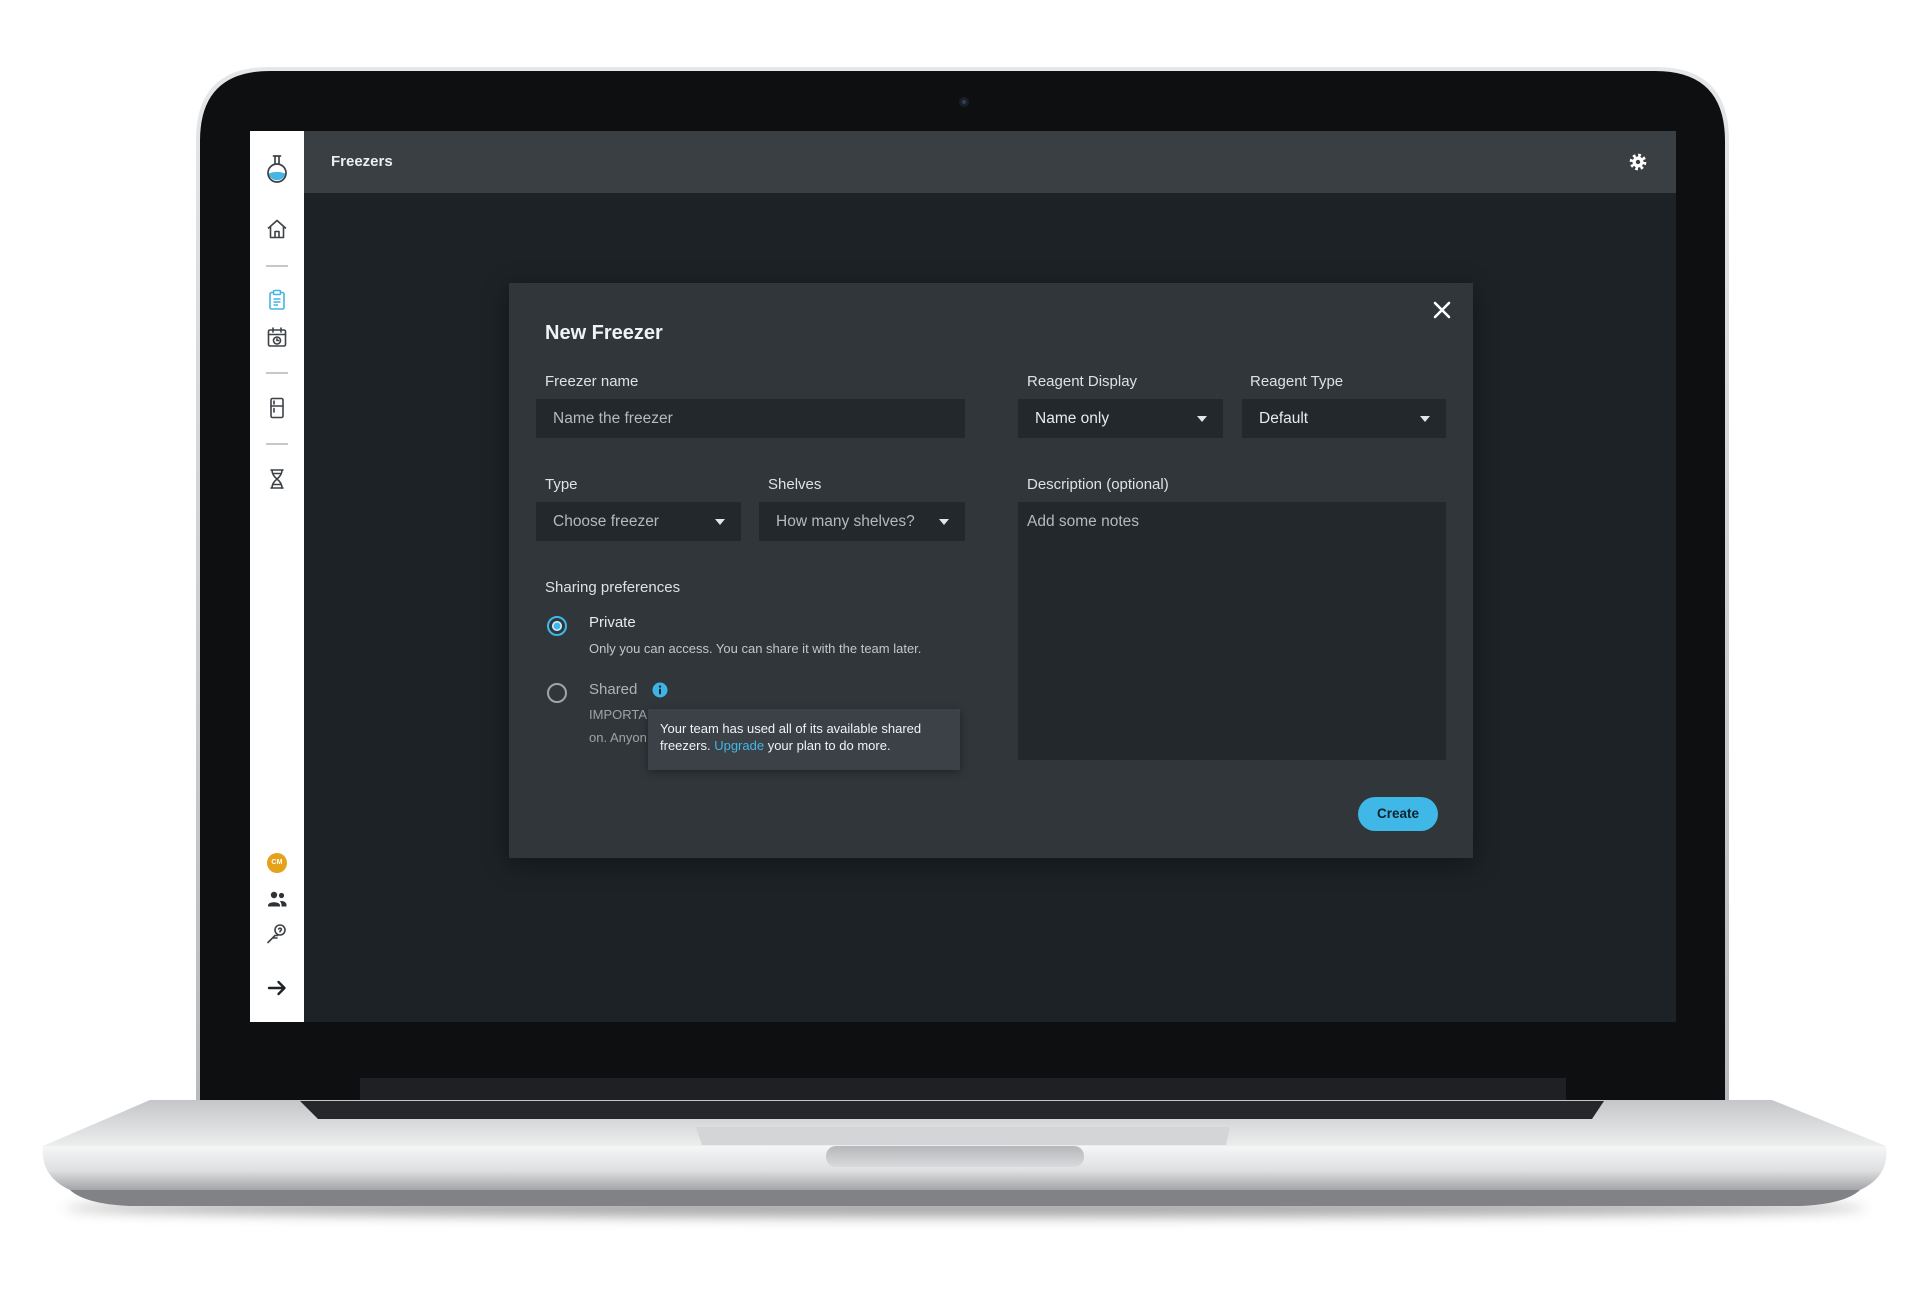  What do you see at coordinates (606, 521) in the screenshot?
I see `type-value: Choose freezer` at bounding box center [606, 521].